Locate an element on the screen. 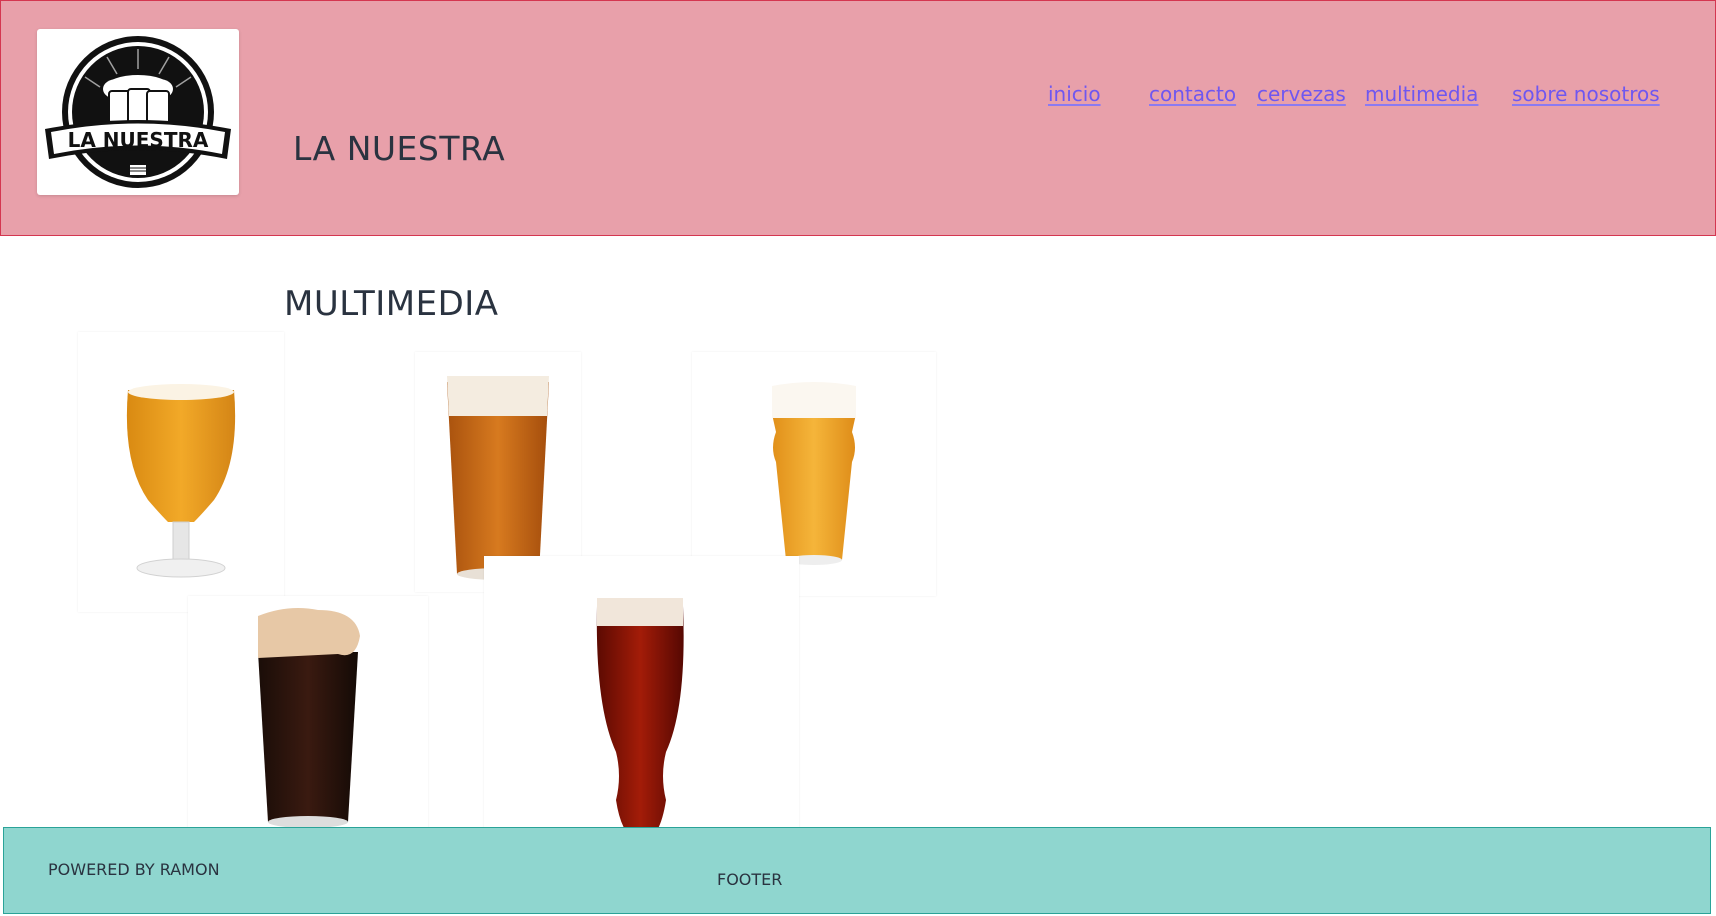 The width and height of the screenshot is (1716, 916). nav-link-multimedia: multimedia is located at coordinates (1421, 94).